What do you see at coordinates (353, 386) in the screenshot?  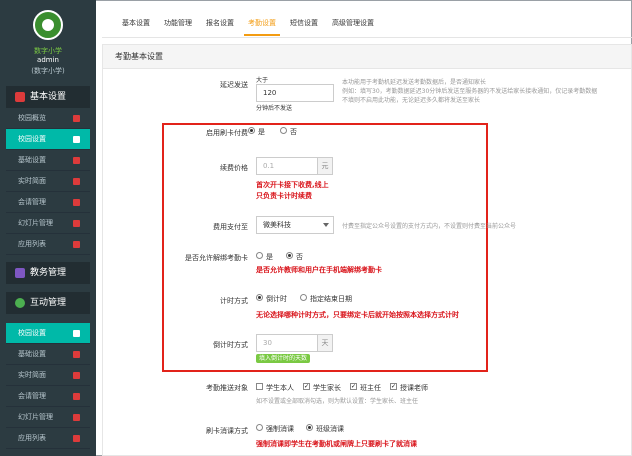 I see `push-headteacher-checkbox: ✓` at bounding box center [353, 386].